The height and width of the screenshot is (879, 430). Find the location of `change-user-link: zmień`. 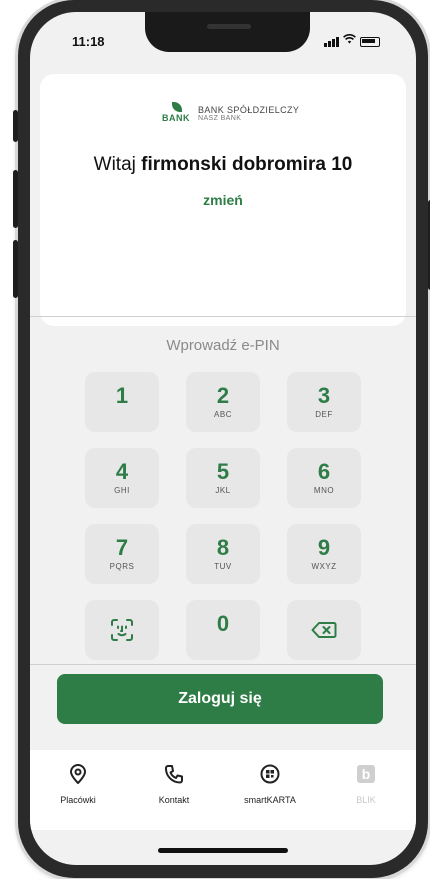

change-user-link: zmień is located at coordinates (223, 200).